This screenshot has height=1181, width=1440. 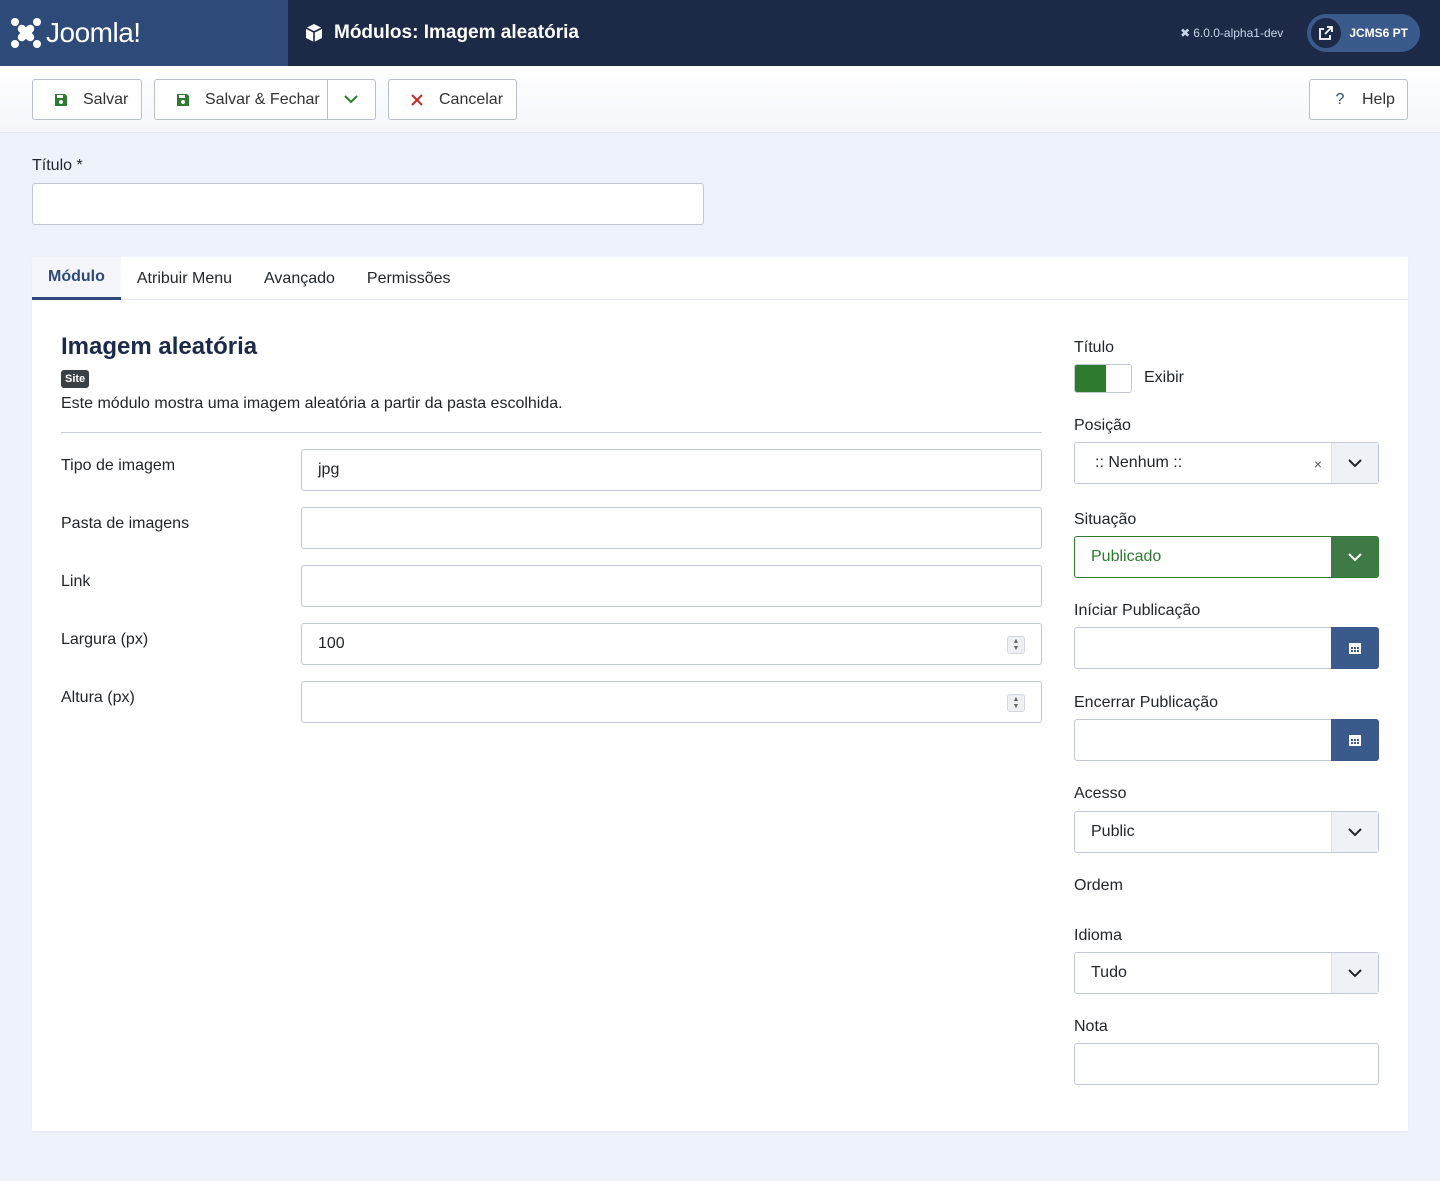 I want to click on version-info: ✖ 6.0.0-alpha1-dev, so click(x=1231, y=33).